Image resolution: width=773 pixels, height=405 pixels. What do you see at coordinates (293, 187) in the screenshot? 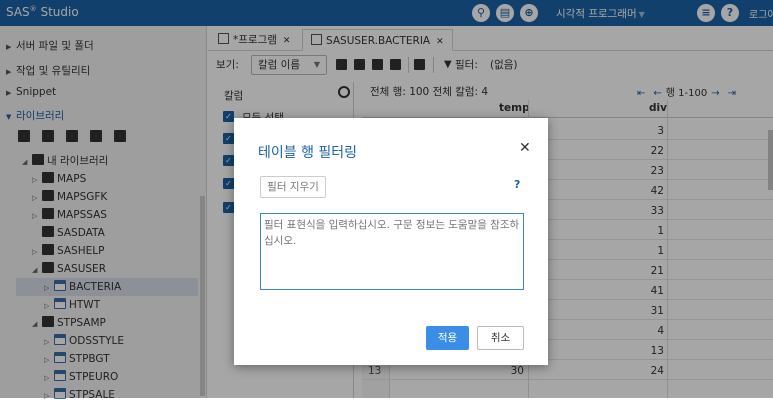
I see `clear-filter-button: 필터 지우기` at bounding box center [293, 187].